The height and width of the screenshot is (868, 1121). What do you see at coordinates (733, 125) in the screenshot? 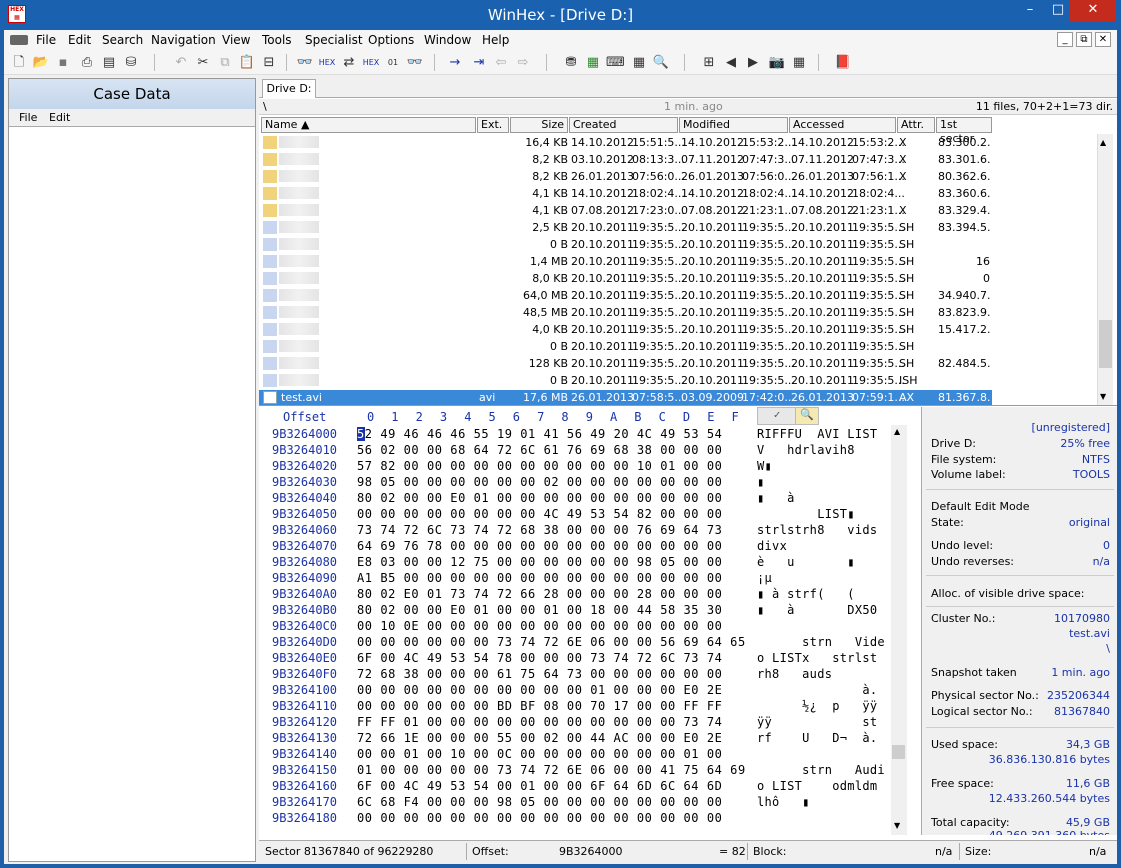
I see `column-header-modified: Modified` at bounding box center [733, 125].